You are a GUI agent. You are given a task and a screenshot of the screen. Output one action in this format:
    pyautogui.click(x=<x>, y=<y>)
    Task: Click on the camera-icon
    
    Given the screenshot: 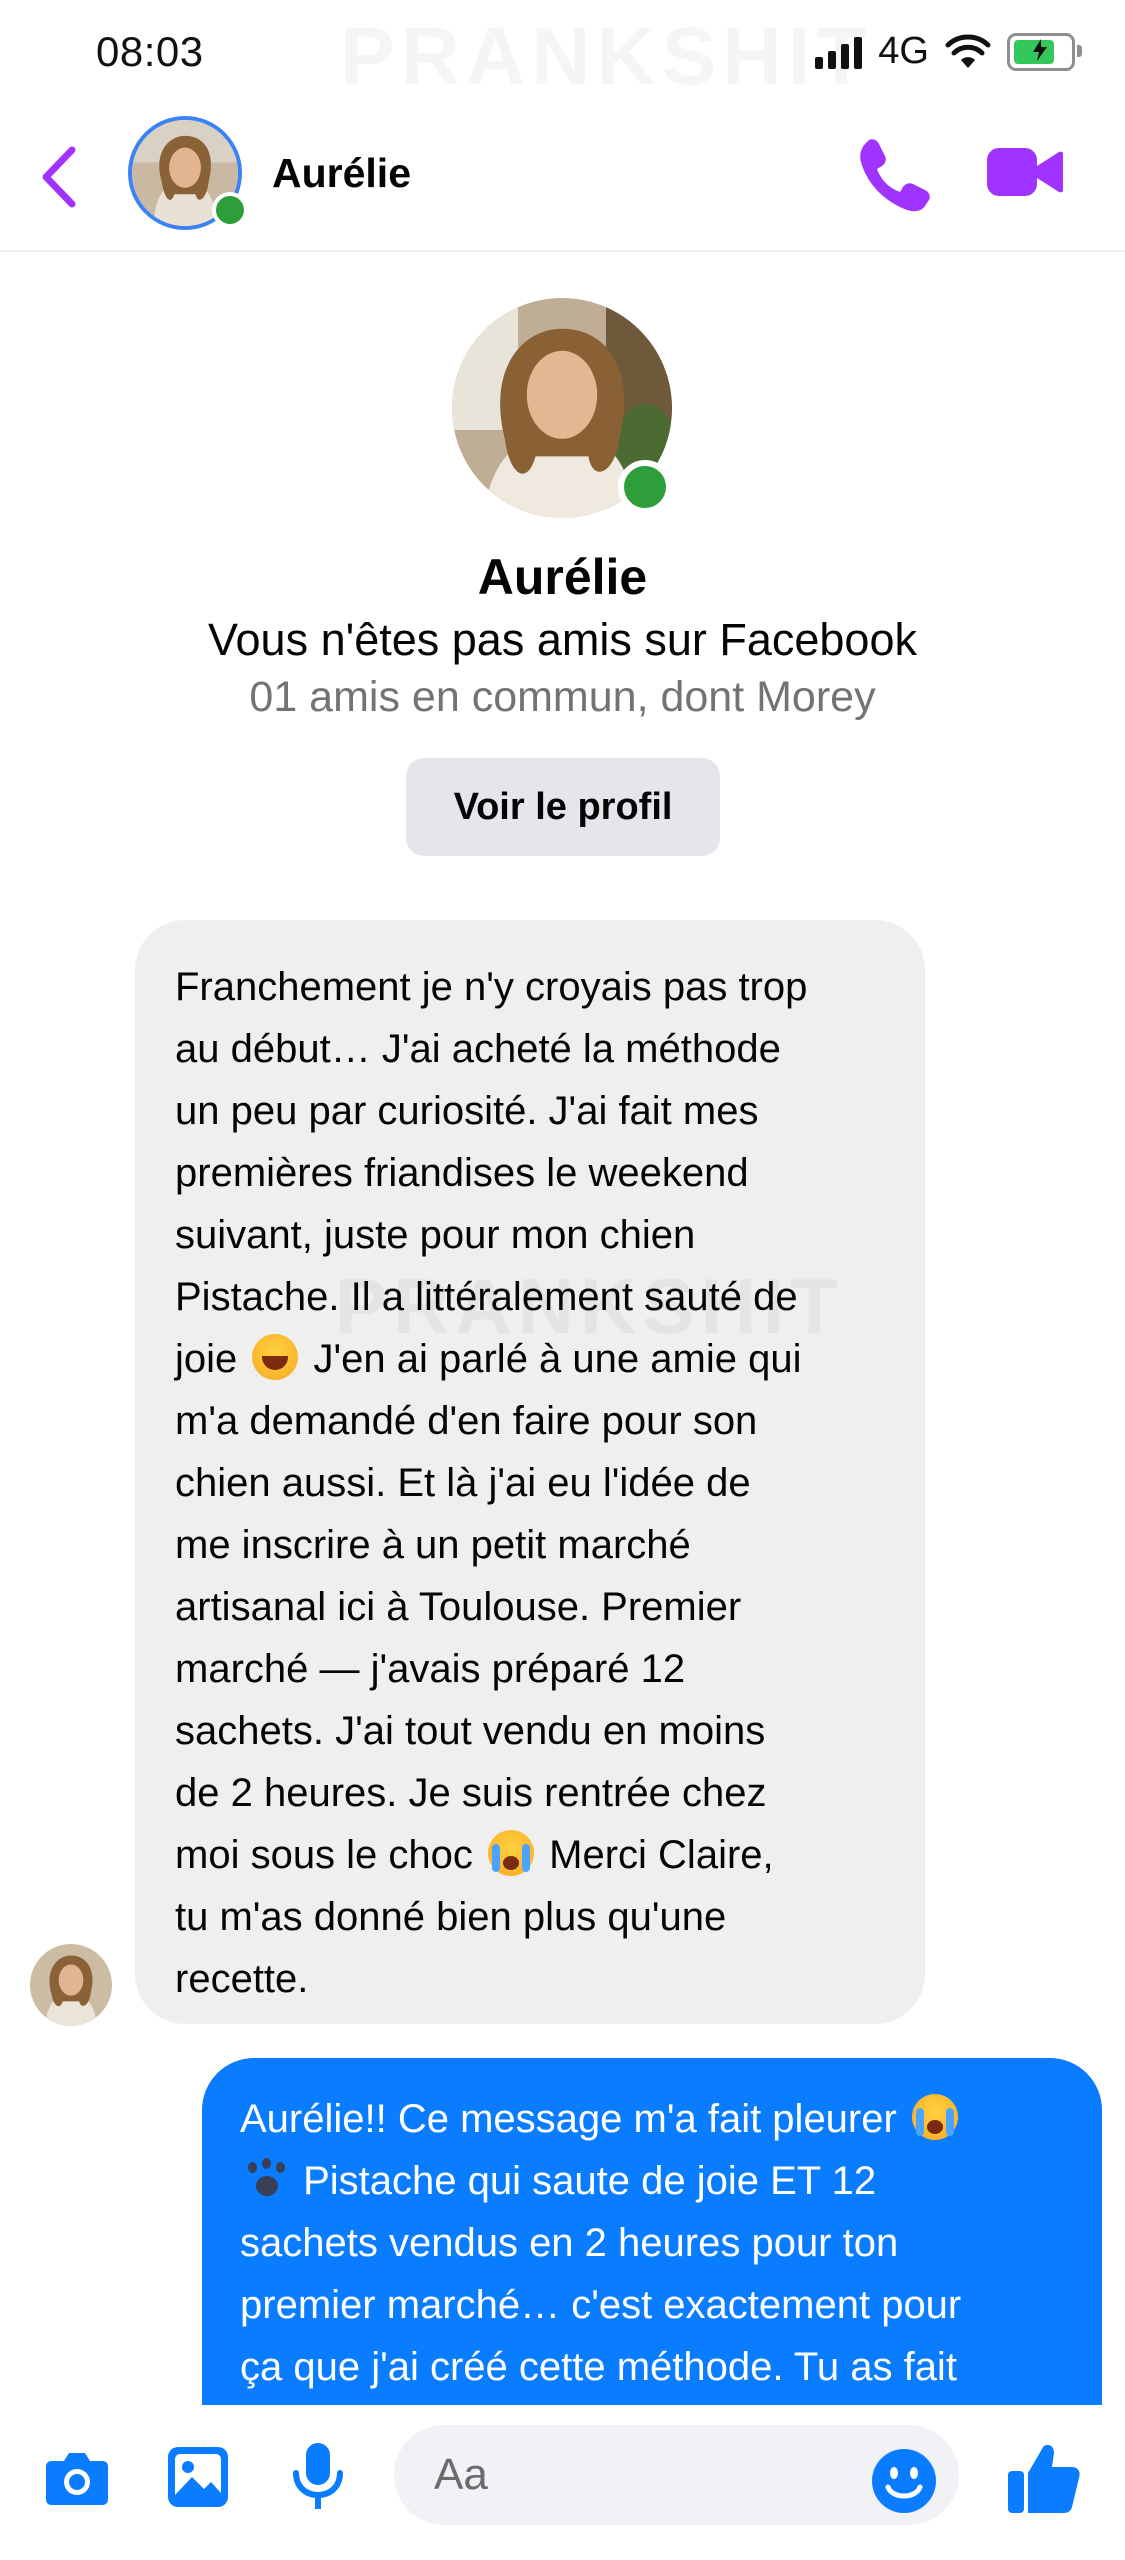 What is the action you would take?
    pyautogui.click(x=77, y=2478)
    